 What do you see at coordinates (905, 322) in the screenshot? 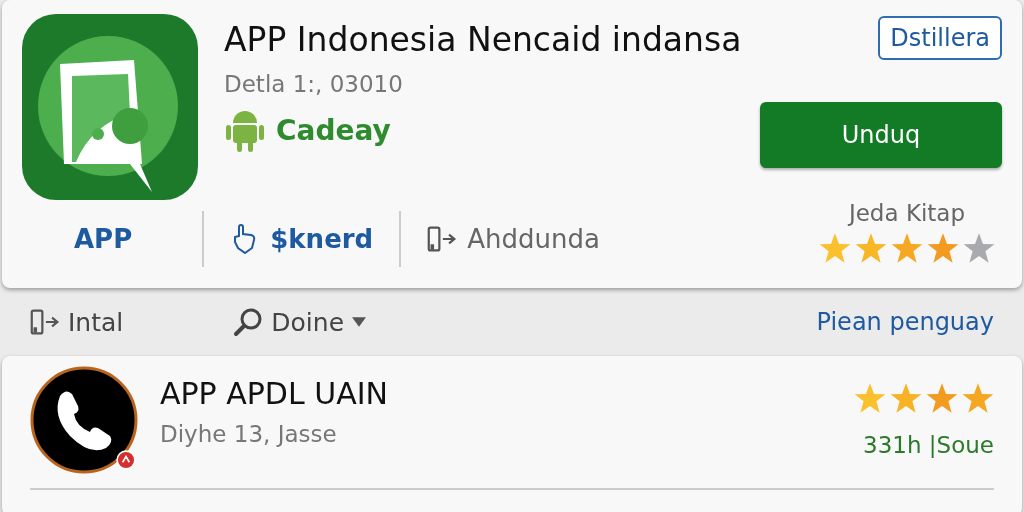
I see `link: Piean penguay` at bounding box center [905, 322].